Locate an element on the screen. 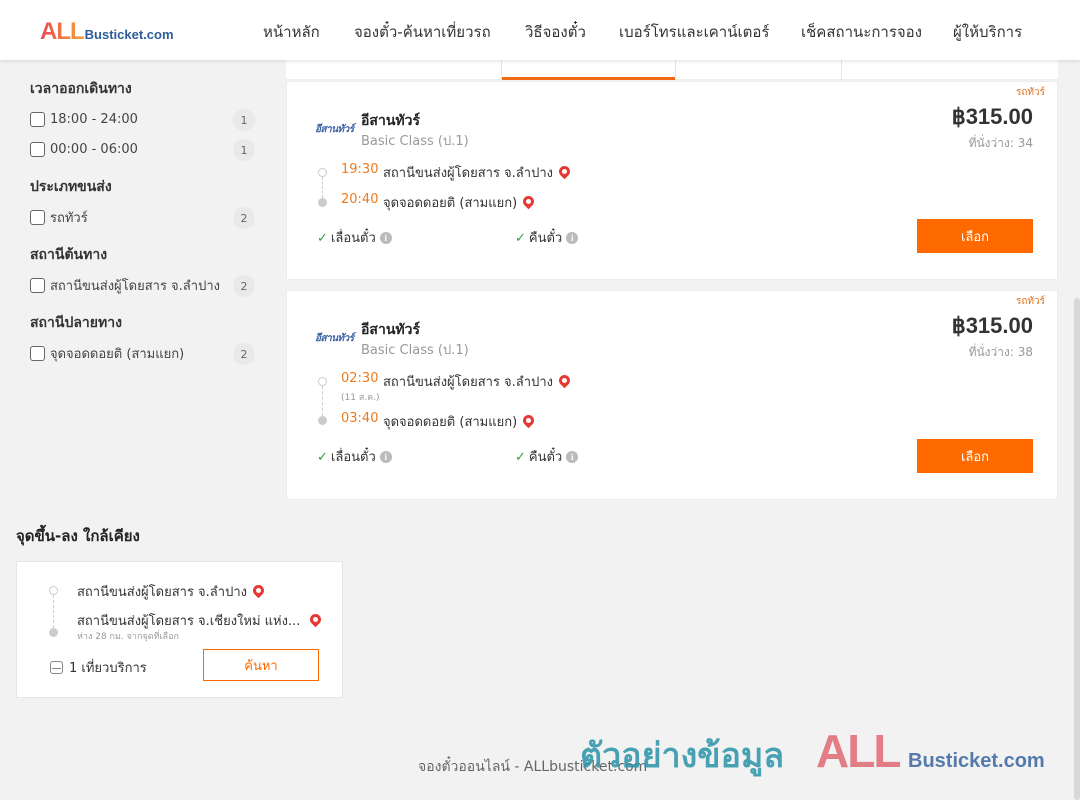 The image size is (1080, 800). nav-book-search: จองตั๋ว-ค้นหาเที่ยวรถ is located at coordinates (422, 32).